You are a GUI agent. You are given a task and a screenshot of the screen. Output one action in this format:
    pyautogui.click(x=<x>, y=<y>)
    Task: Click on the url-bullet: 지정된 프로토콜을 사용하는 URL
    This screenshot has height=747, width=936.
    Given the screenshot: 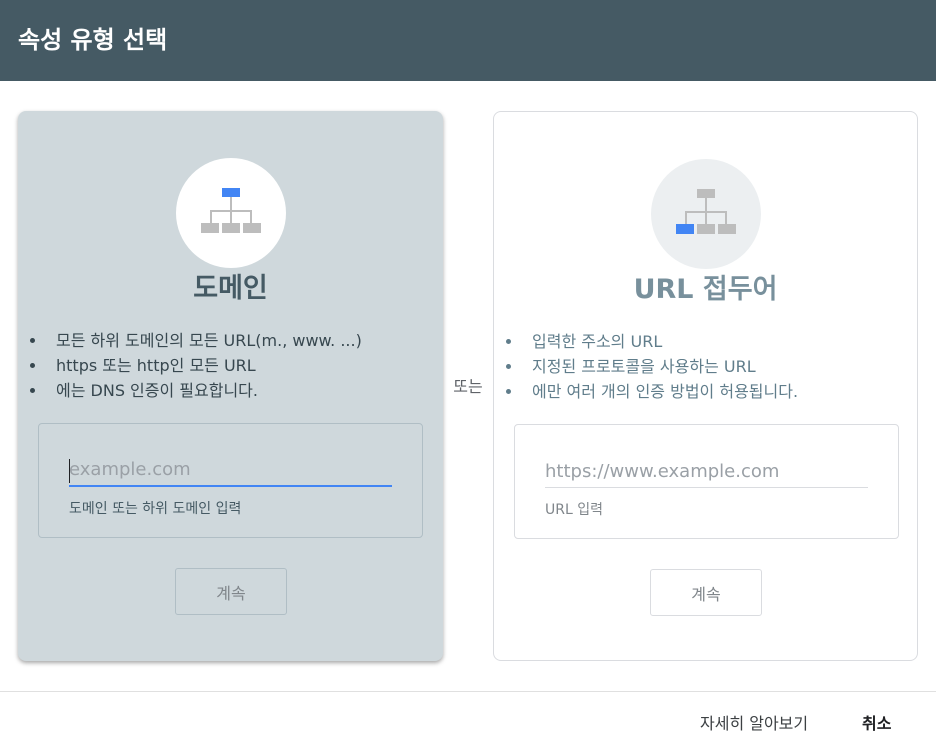 What is the action you would take?
    pyautogui.click(x=651, y=366)
    